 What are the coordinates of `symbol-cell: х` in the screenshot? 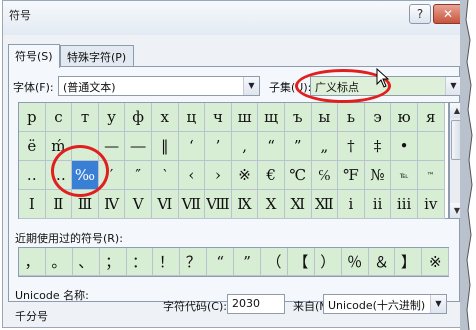 It's located at (165, 117).